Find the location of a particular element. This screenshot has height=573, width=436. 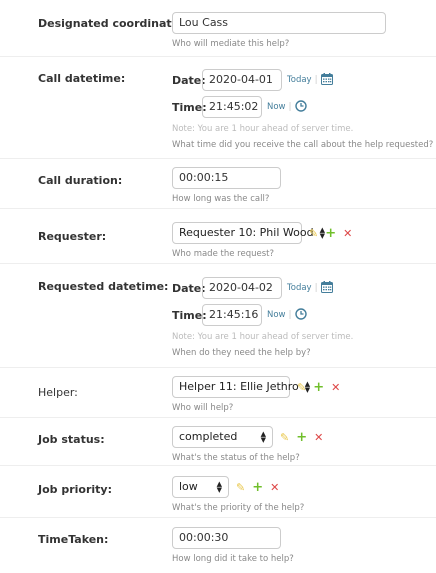

call-time-input: 21:45:02 is located at coordinates (232, 107).